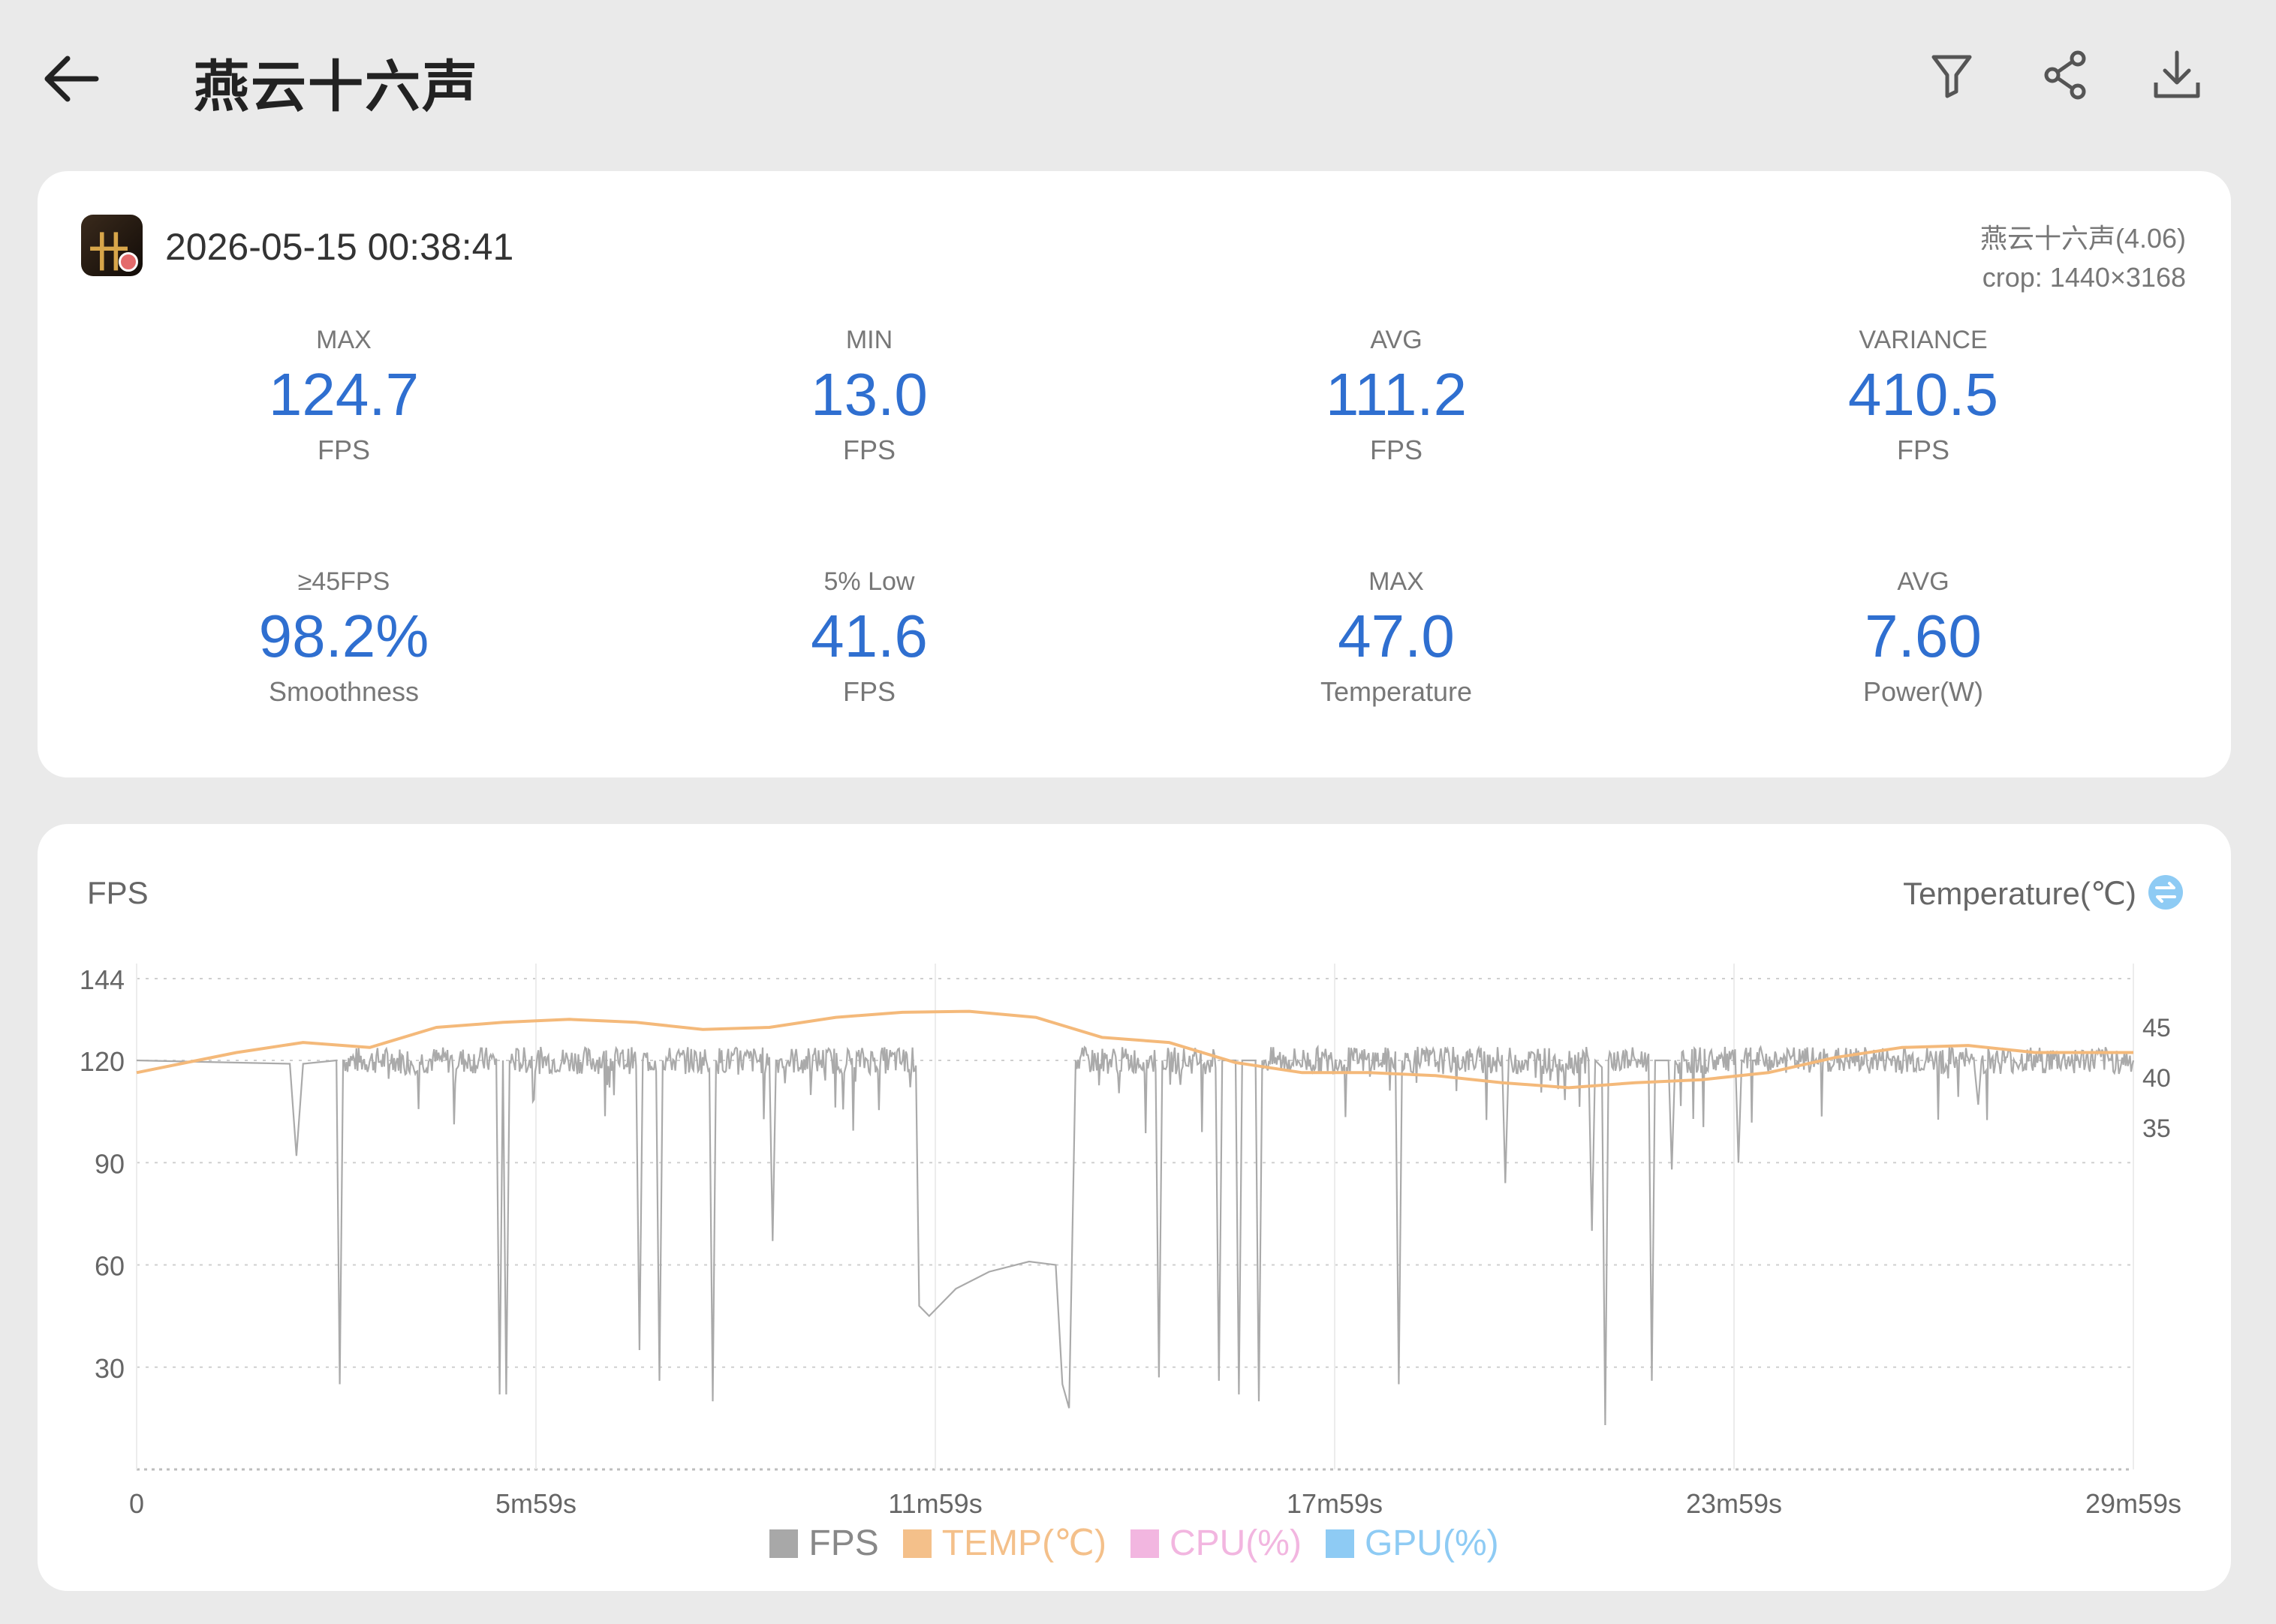  I want to click on stat-avg-power: AVG 7.60 Power(W), so click(1923, 637).